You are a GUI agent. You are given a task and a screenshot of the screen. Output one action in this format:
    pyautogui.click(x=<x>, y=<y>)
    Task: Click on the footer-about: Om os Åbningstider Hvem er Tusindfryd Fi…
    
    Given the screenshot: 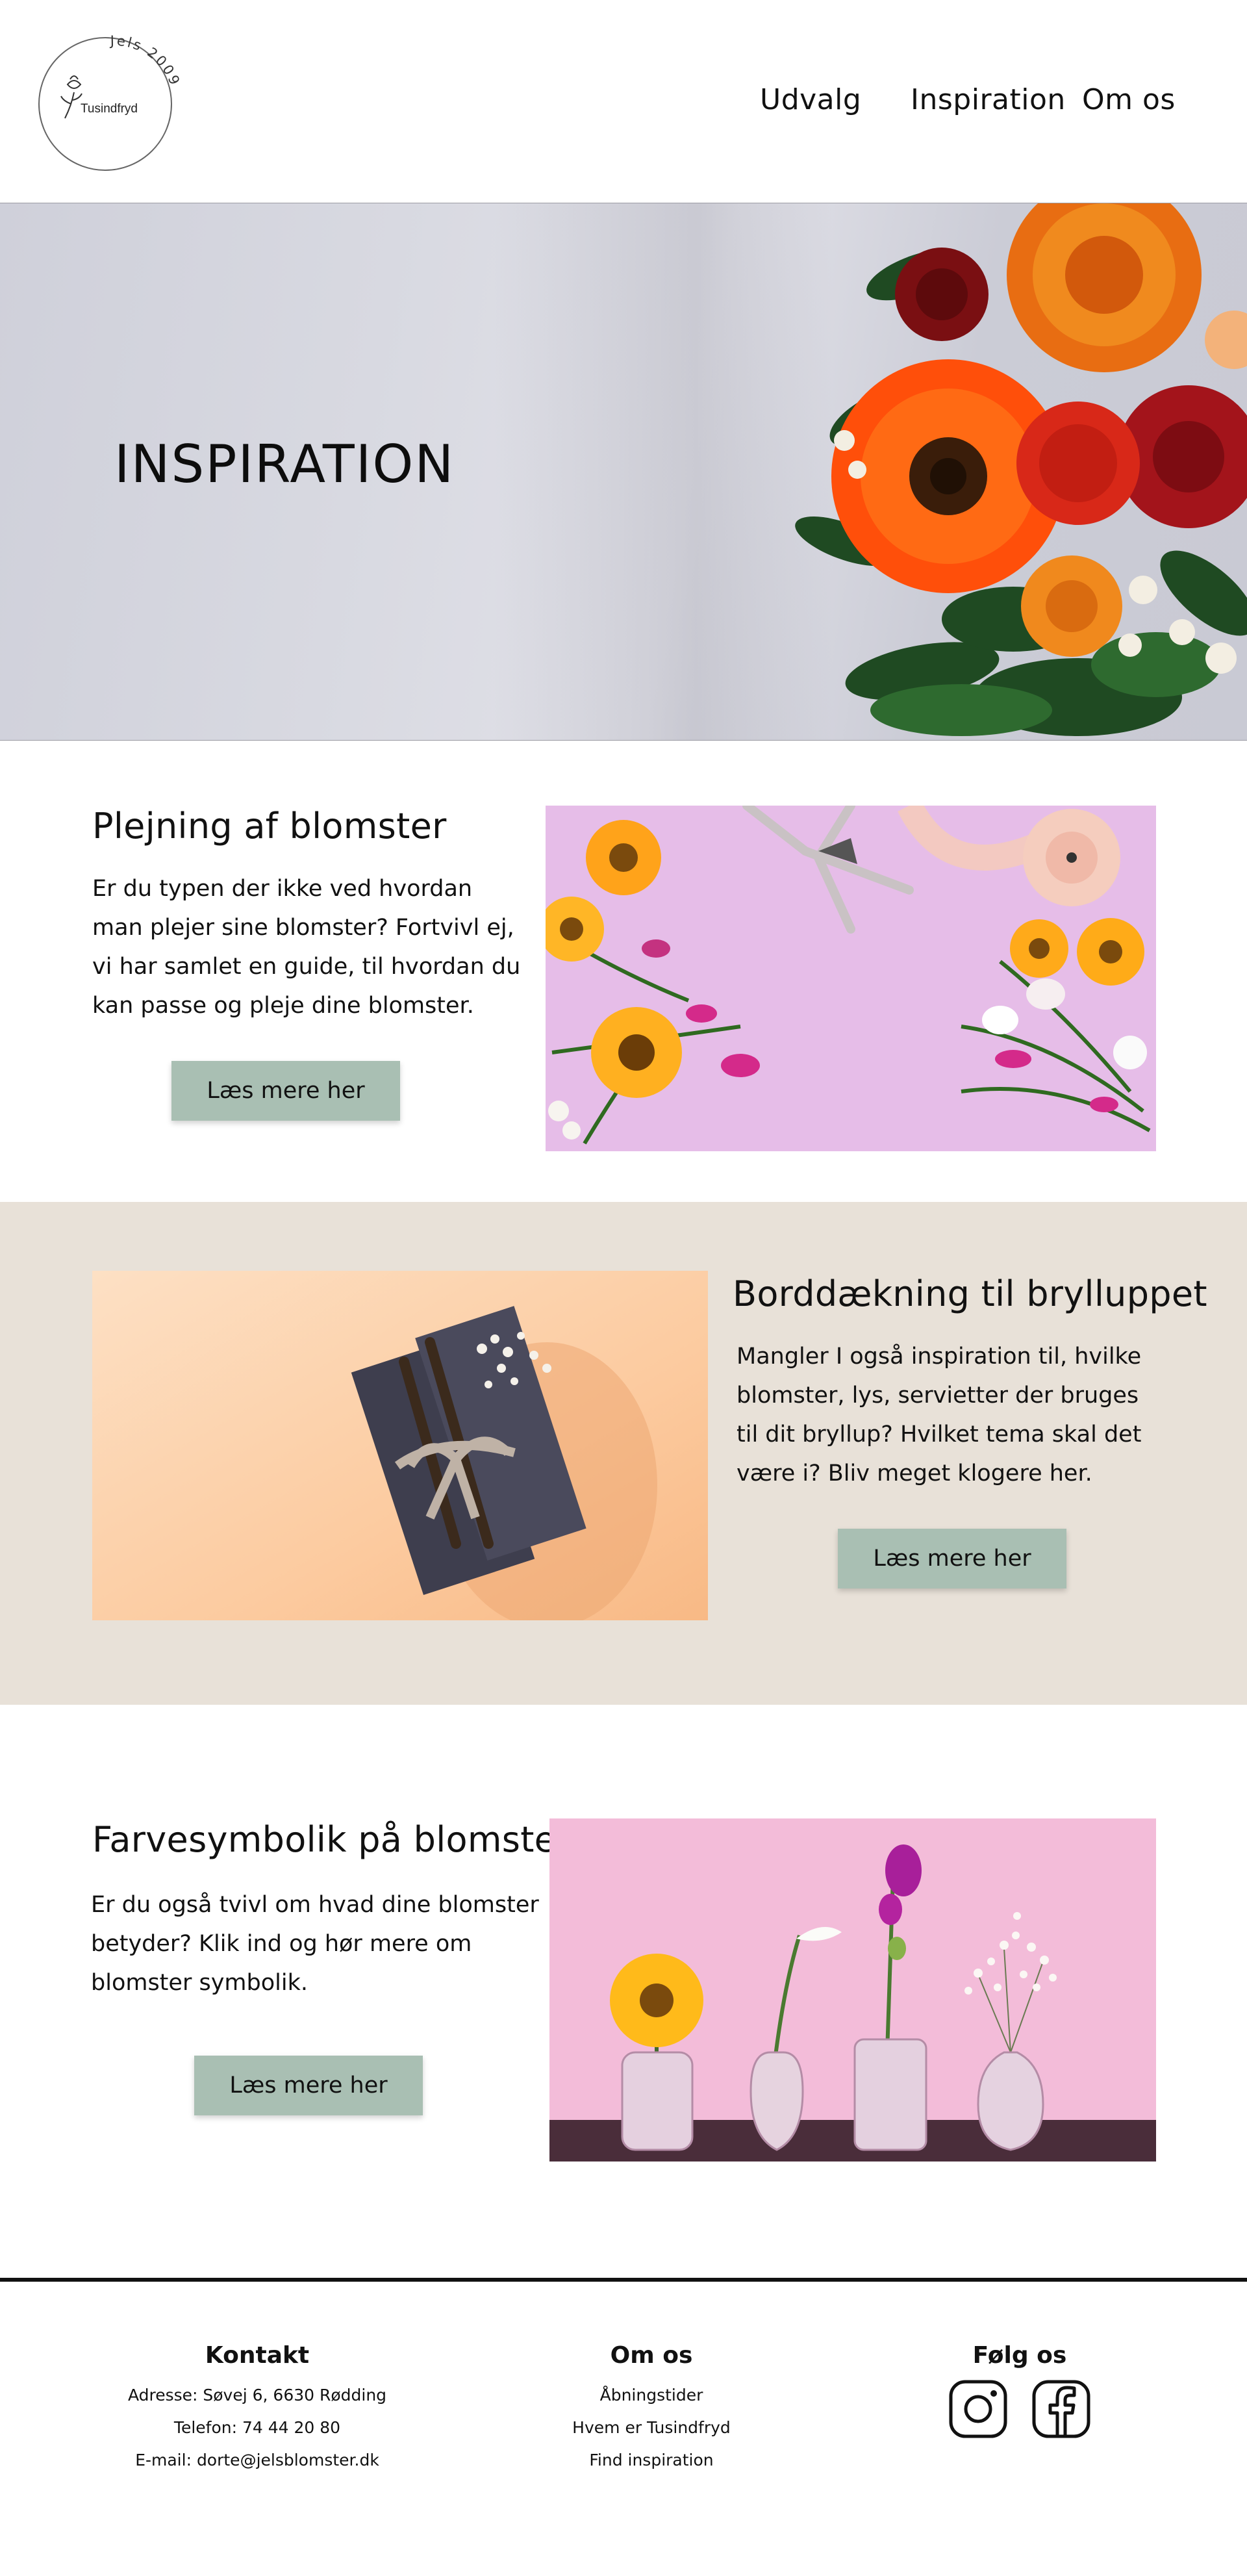 What is the action you would take?
    pyautogui.click(x=651, y=2409)
    